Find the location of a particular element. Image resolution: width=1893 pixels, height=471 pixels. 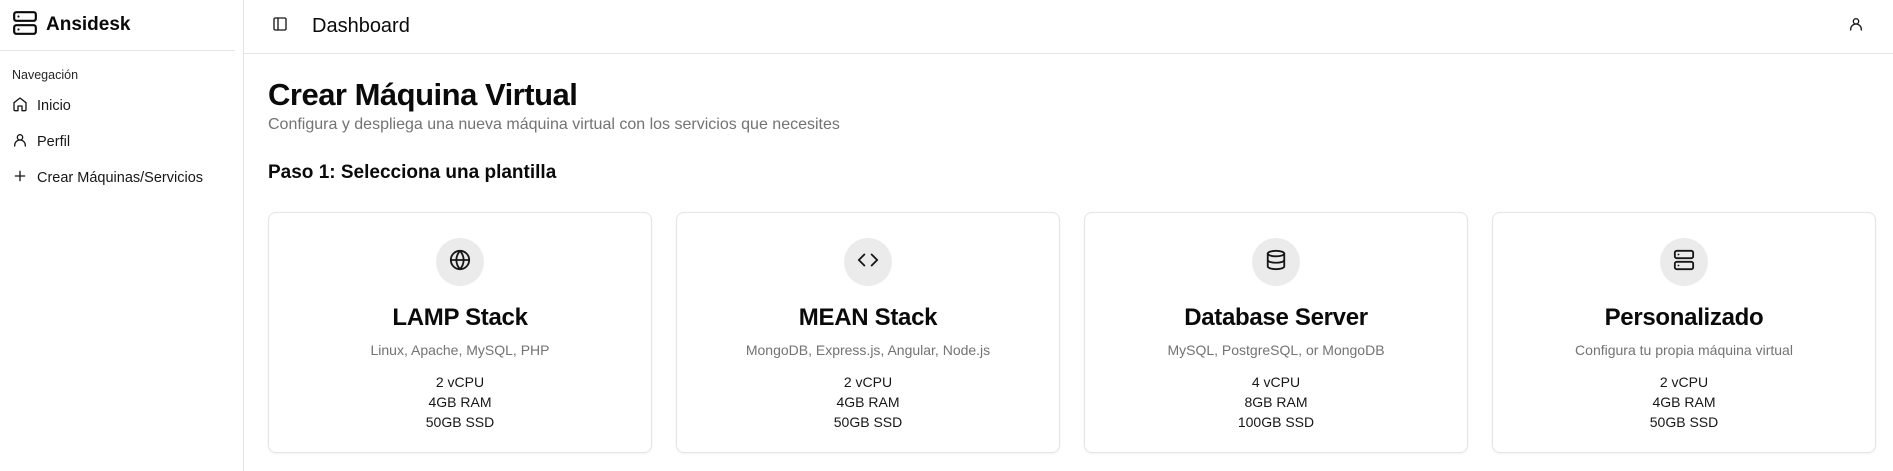

card-specs: 4 vCPU 8GB RAM 100GB SSD is located at coordinates (1276, 402).